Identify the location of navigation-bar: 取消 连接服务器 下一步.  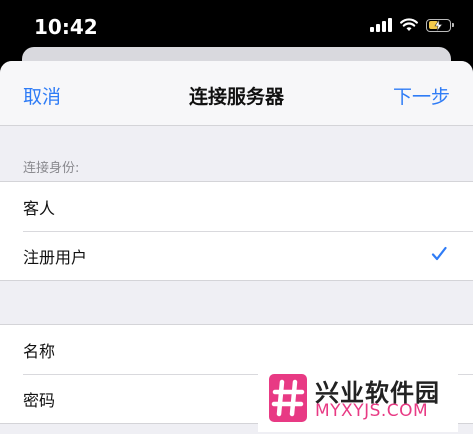
(236, 93).